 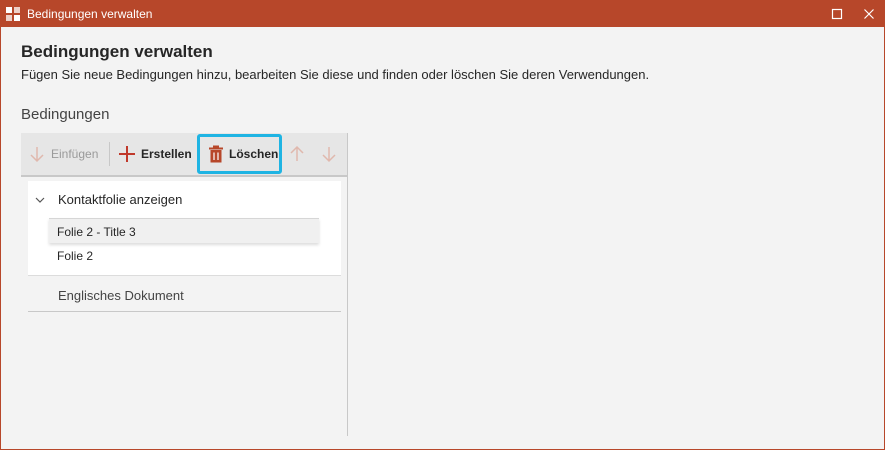 What do you see at coordinates (117, 51) in the screenshot?
I see `page-heading: Bedingungen verwalten` at bounding box center [117, 51].